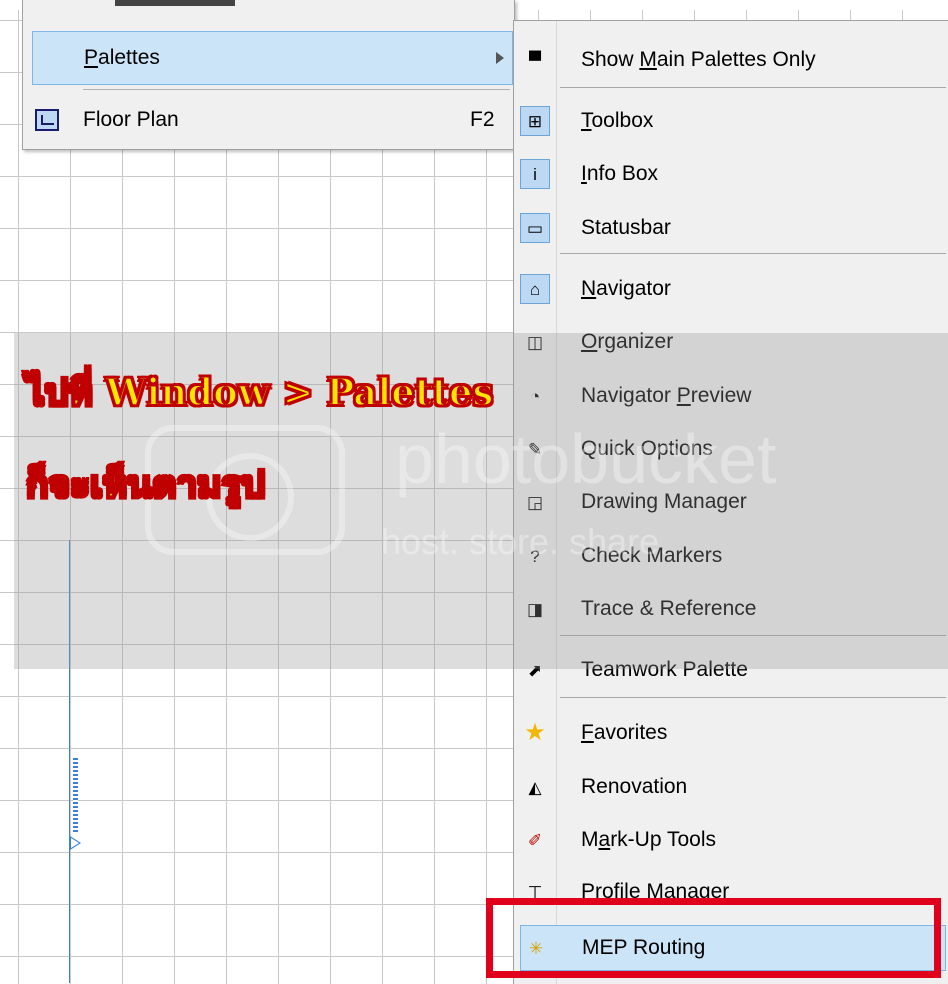  I want to click on menu-item-renovation: ◭ Renovation, so click(731, 787).